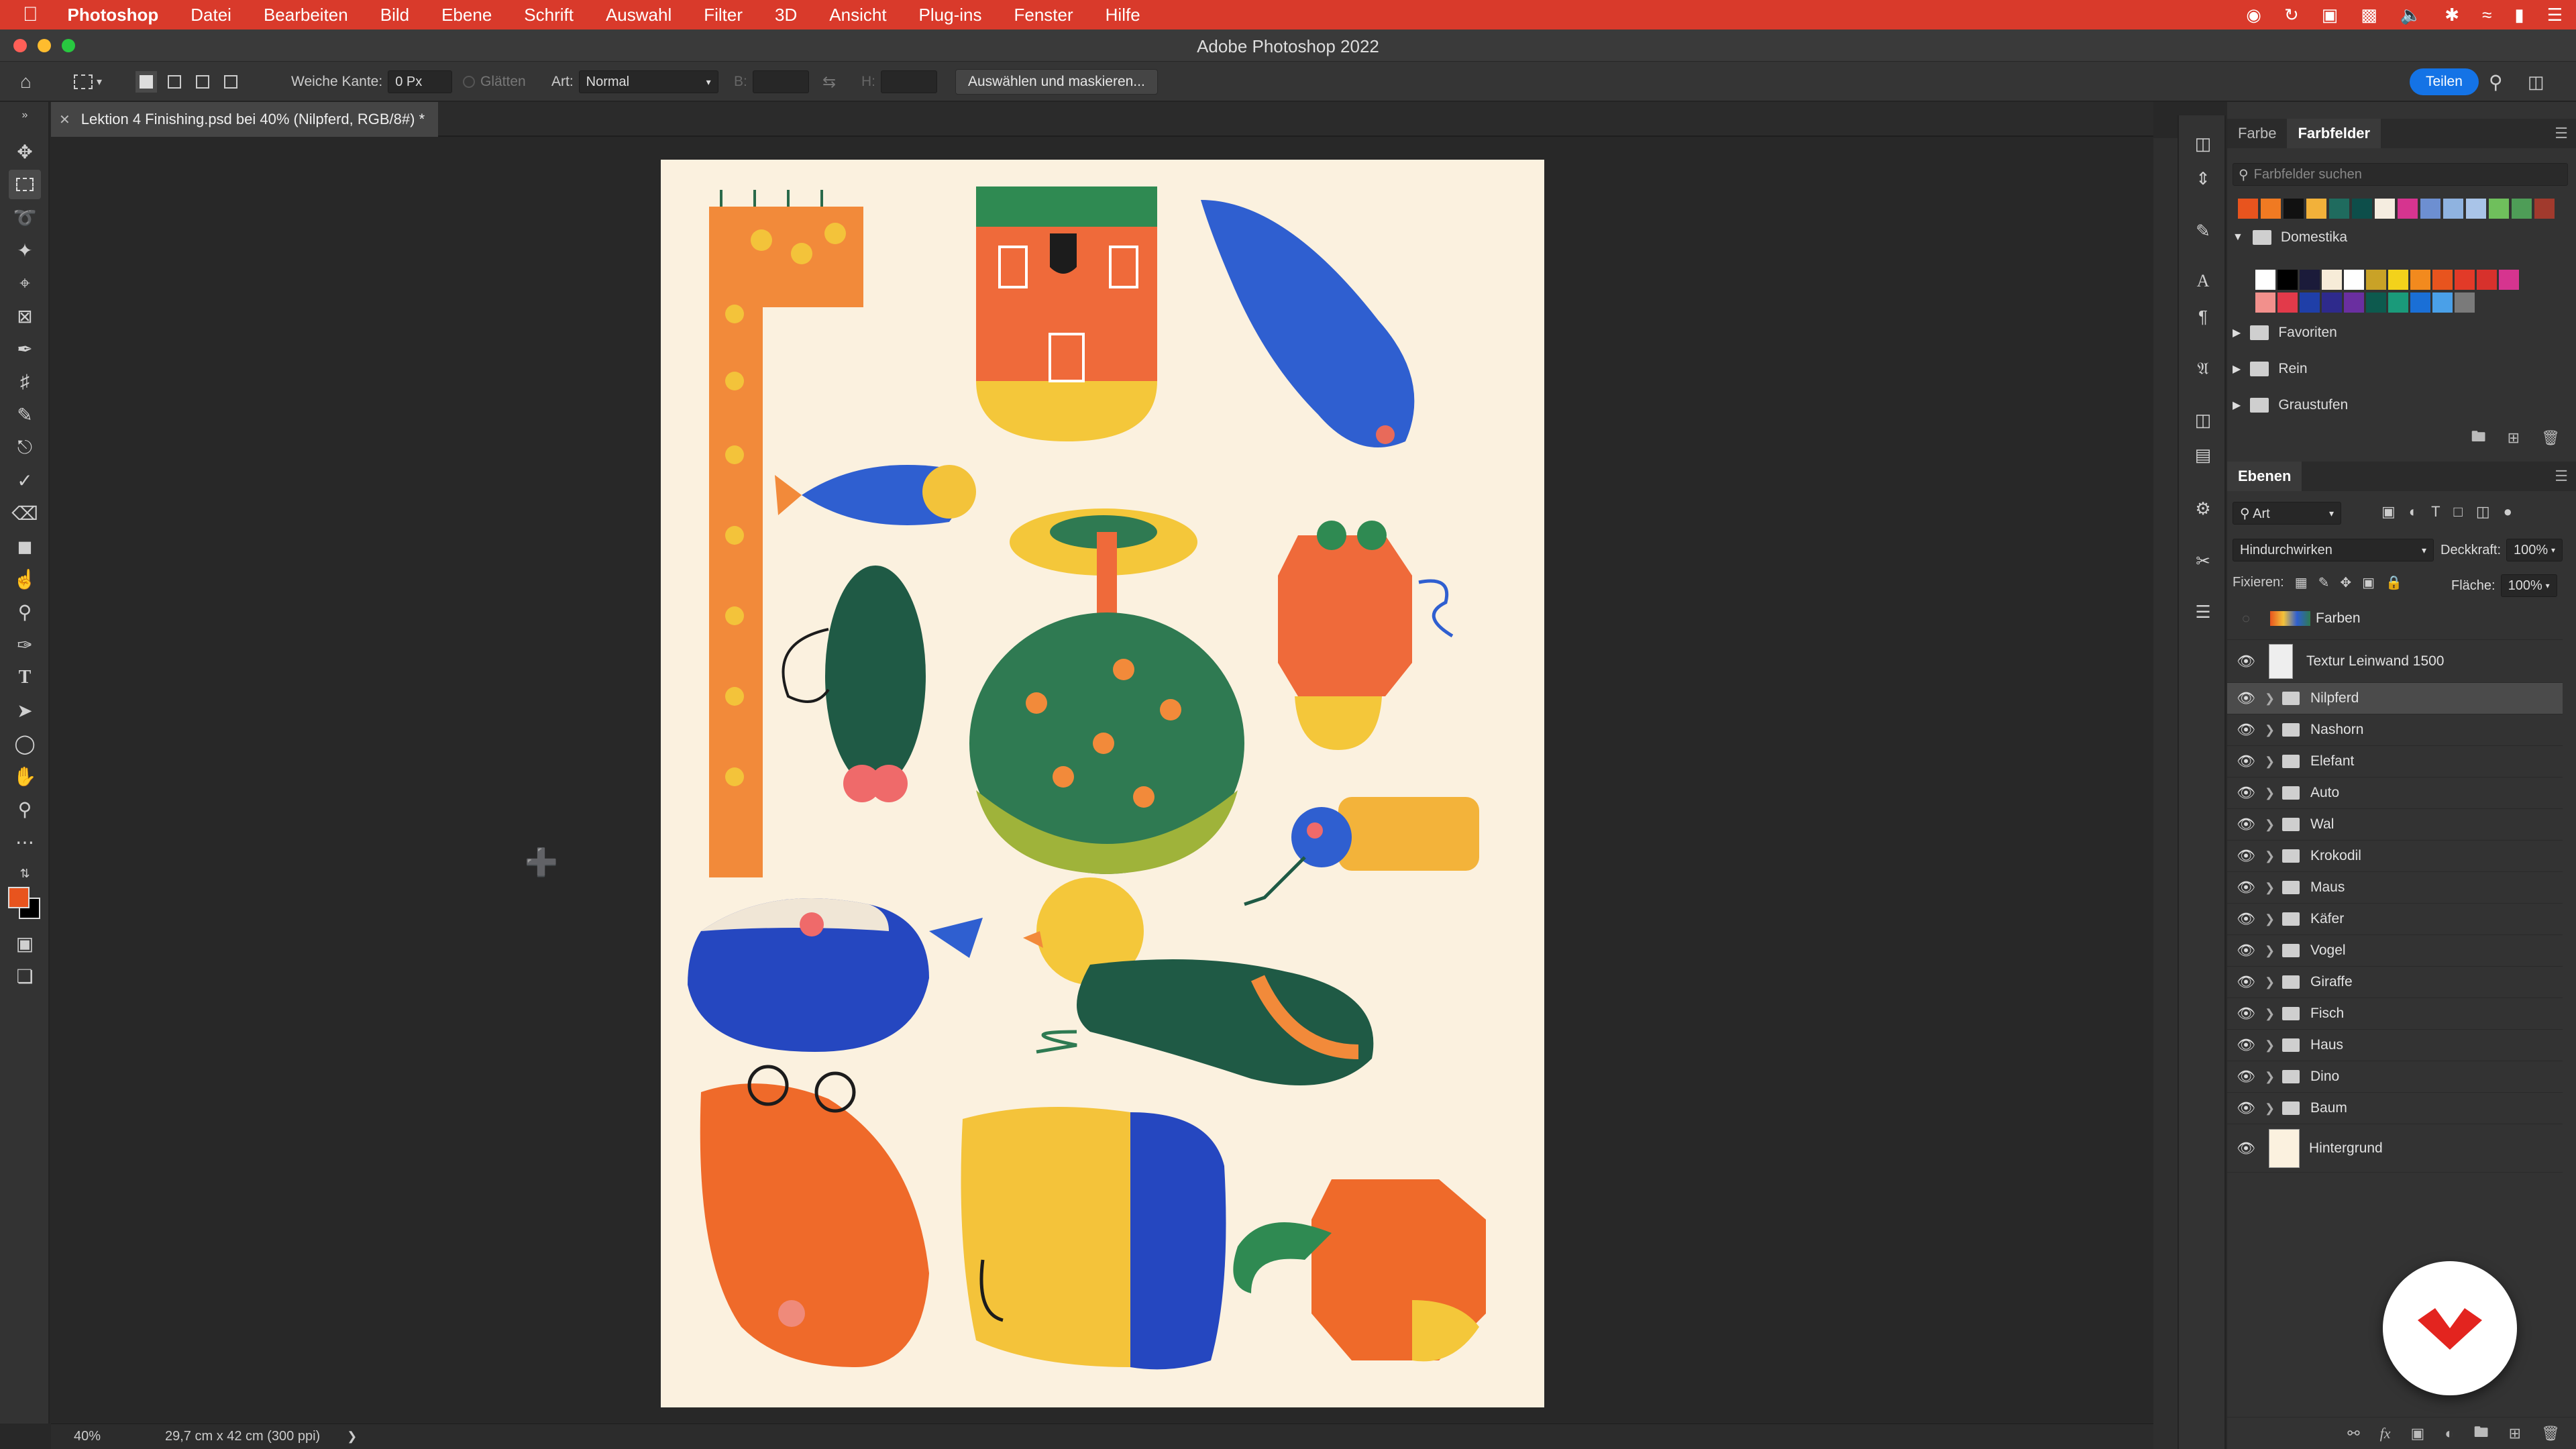  I want to click on layer-row: 👁 ❯ Baum, so click(2395, 1108).